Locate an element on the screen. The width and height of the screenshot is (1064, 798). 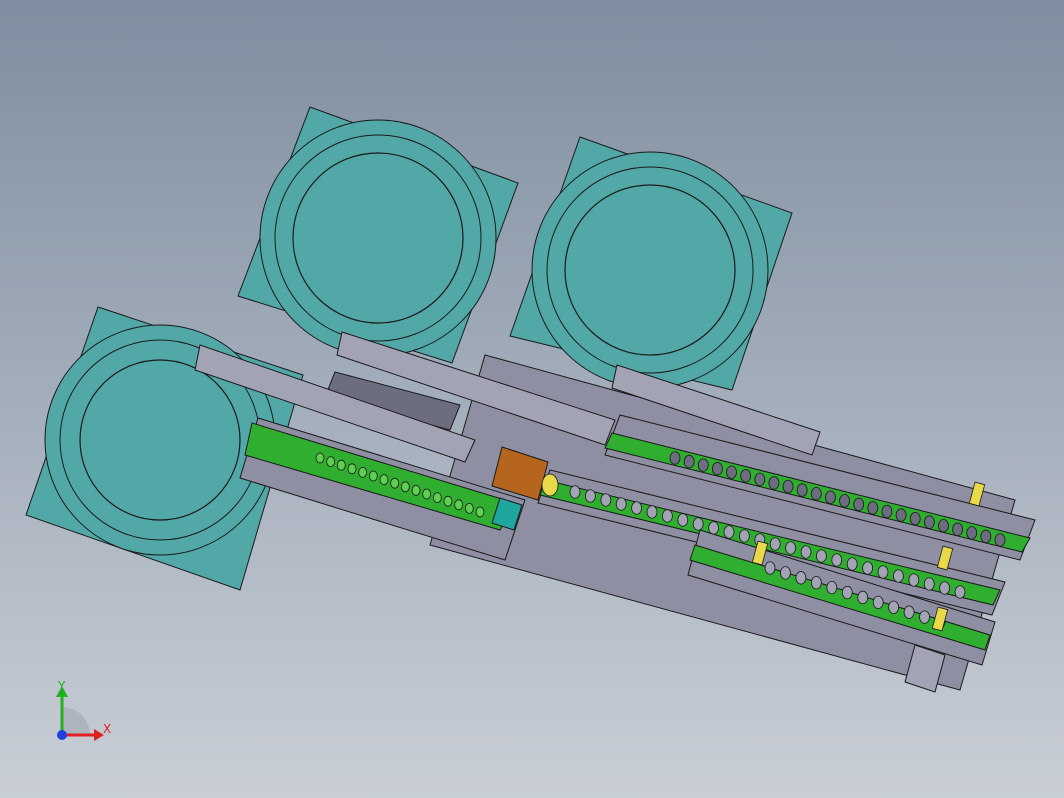
z-axis-dot is located at coordinates (62, 735).